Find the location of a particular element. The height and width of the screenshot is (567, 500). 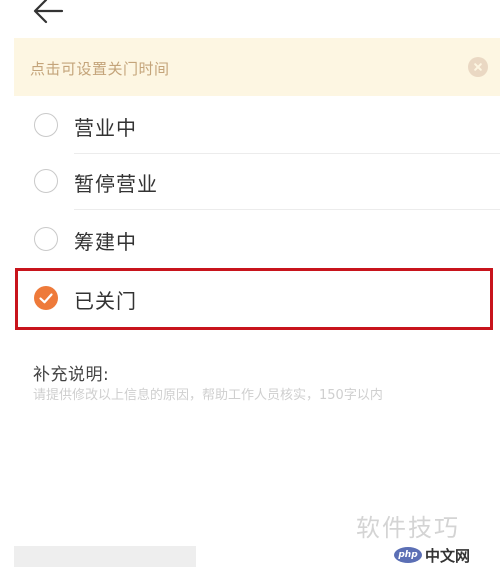

back-button is located at coordinates (50, 15).